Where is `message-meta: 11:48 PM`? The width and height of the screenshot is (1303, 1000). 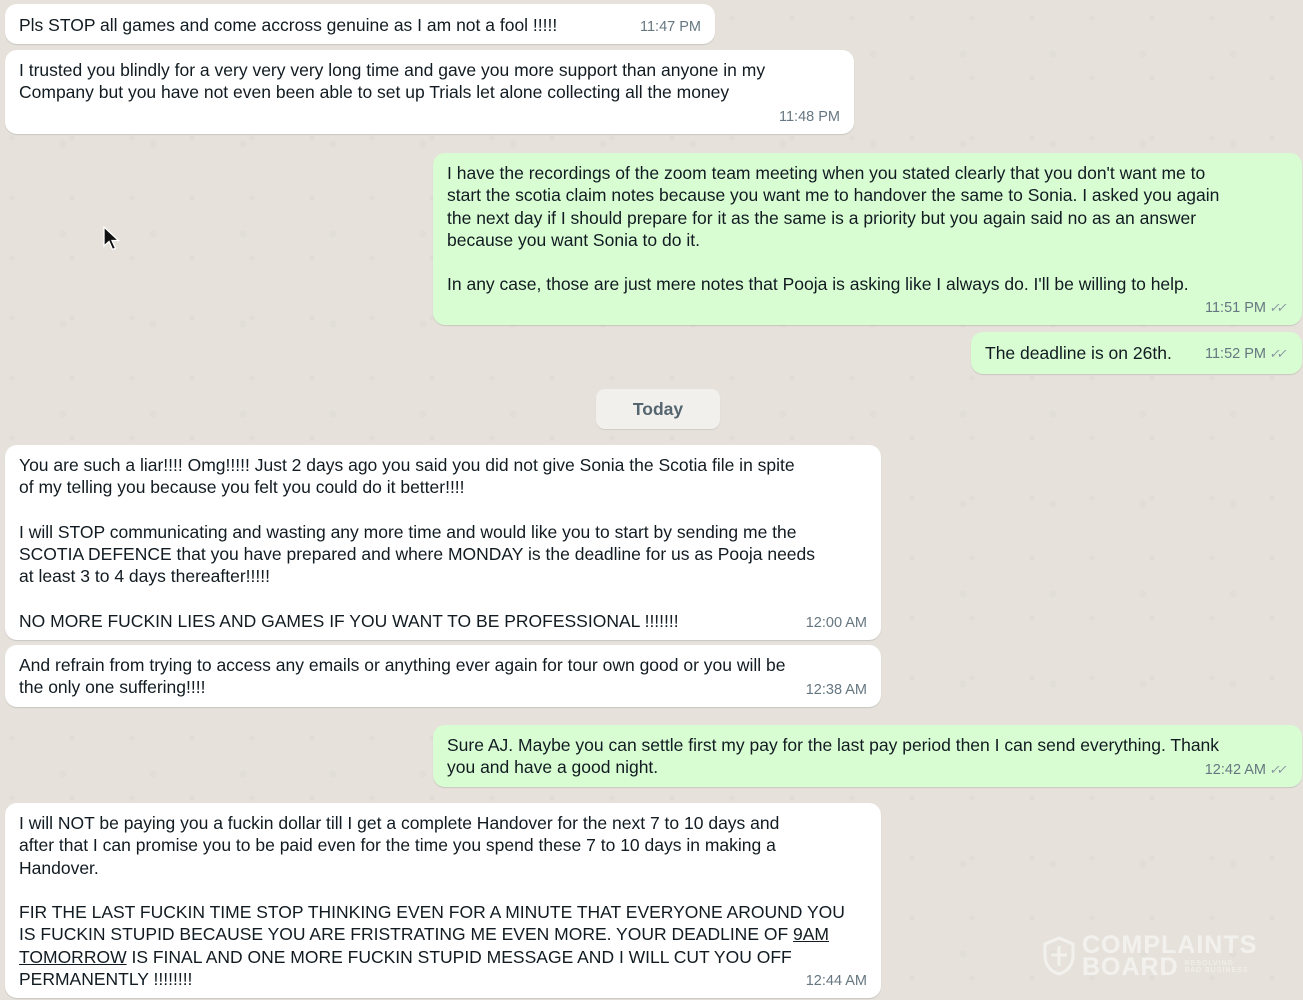
message-meta: 11:48 PM is located at coordinates (809, 117).